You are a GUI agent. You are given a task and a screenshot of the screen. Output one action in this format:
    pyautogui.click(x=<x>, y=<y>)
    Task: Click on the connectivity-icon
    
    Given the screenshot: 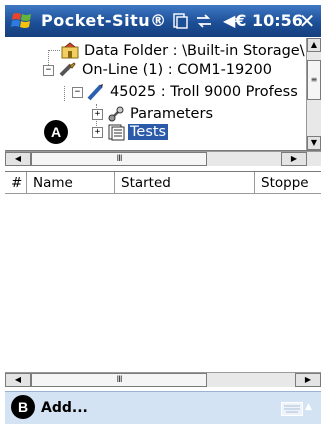 What is the action you would take?
    pyautogui.click(x=204, y=21)
    